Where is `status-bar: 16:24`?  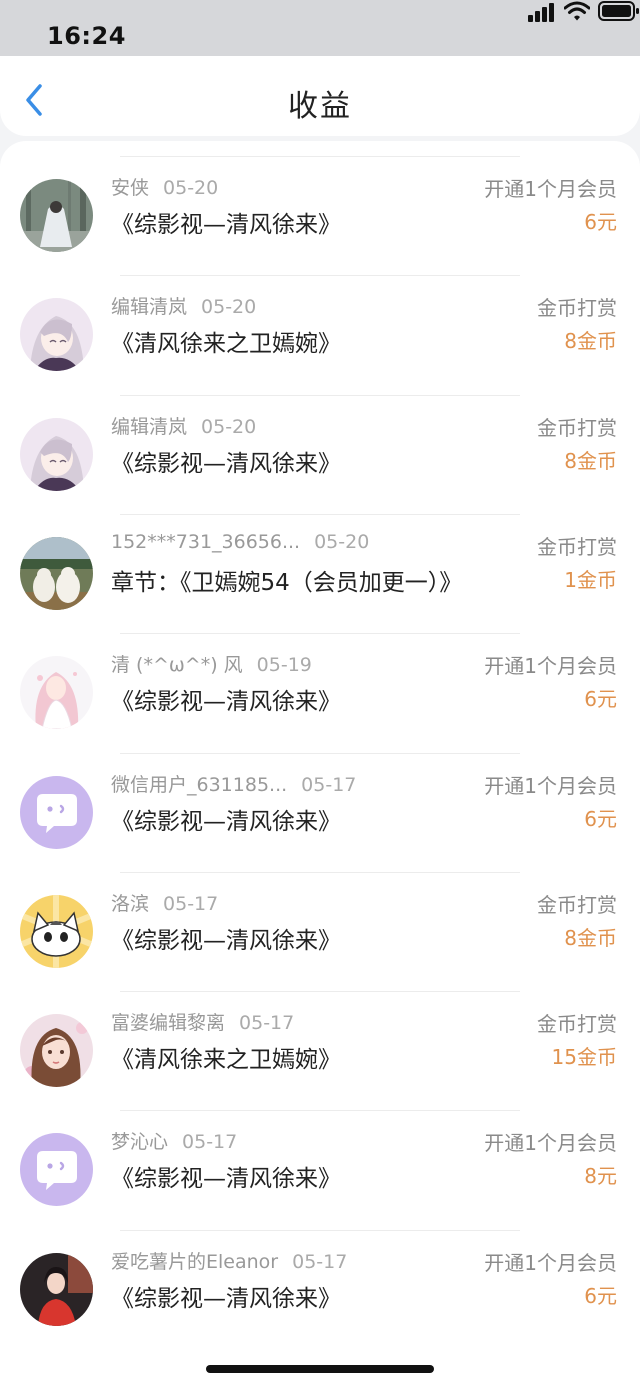 status-bar: 16:24 is located at coordinates (320, 28).